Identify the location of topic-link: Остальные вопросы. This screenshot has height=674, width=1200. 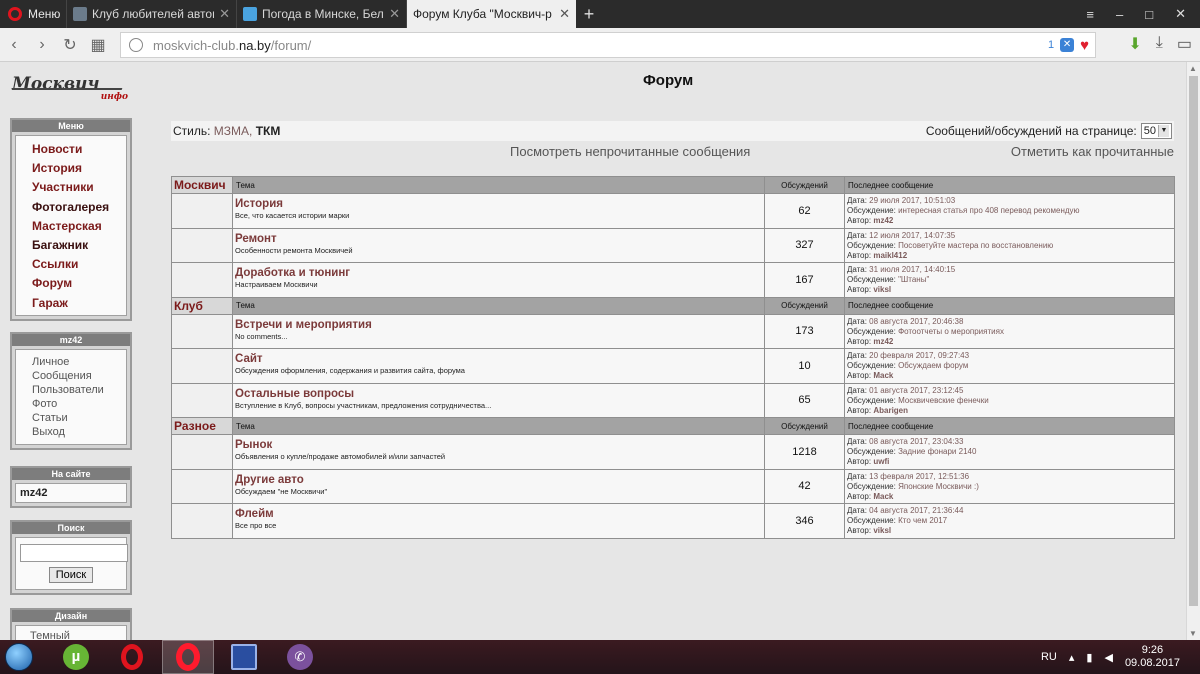
(498, 394).